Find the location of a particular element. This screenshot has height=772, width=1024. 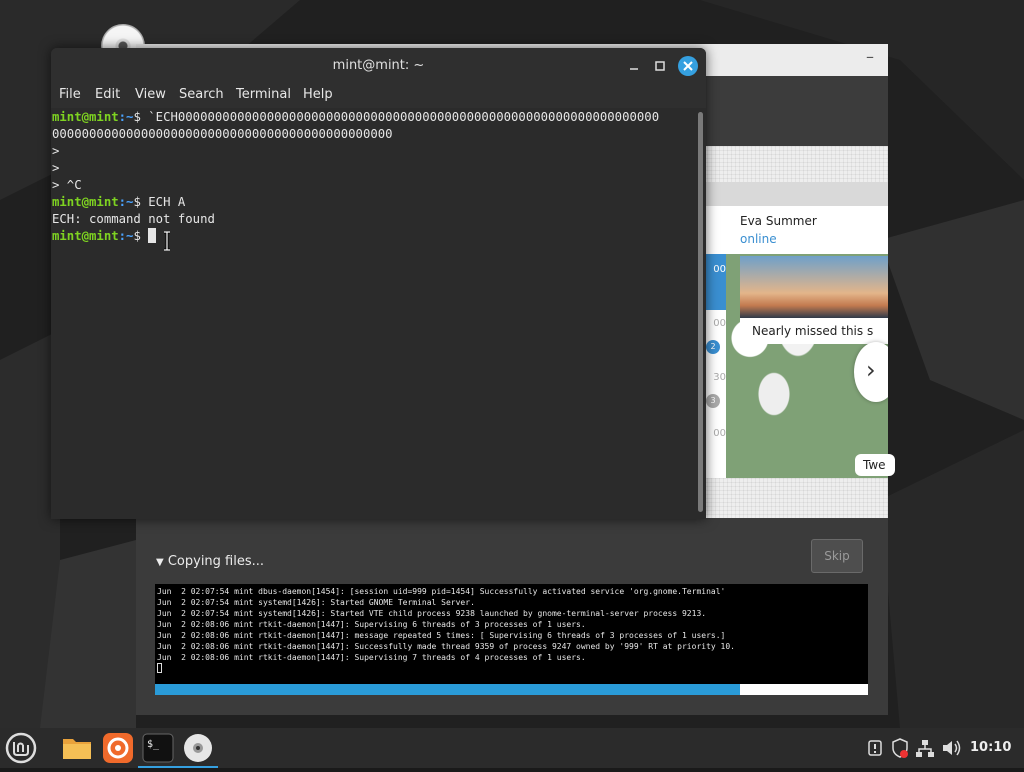

install-progress-fill is located at coordinates (447, 689).